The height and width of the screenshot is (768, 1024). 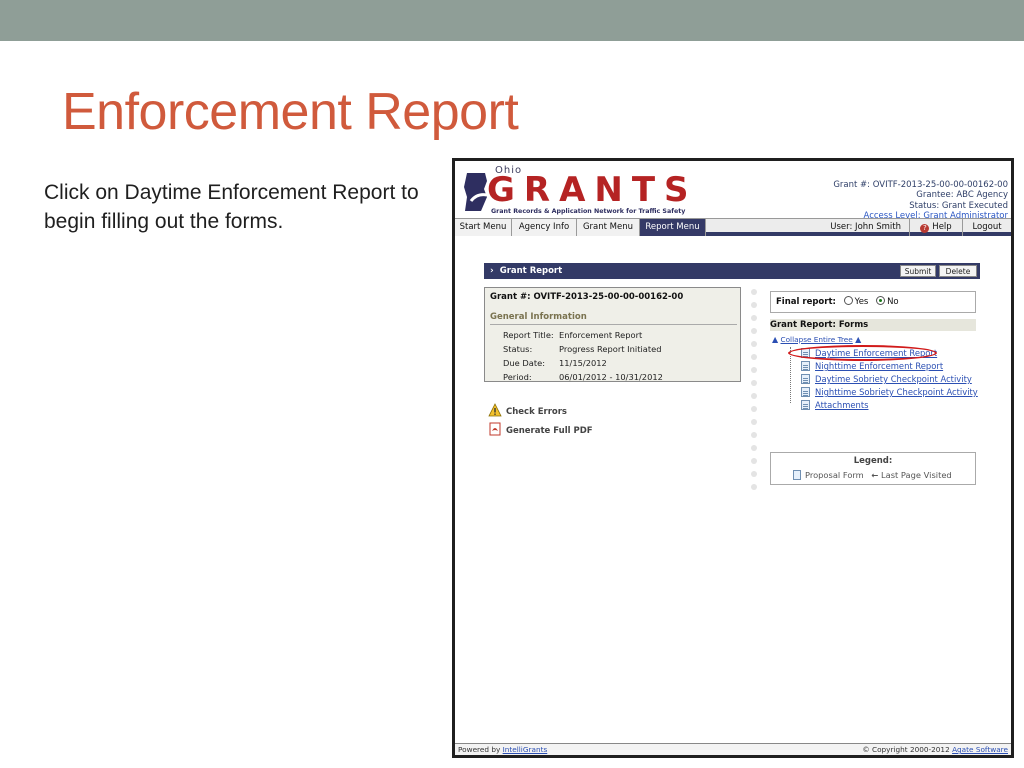 I want to click on check-errors-label: Check Errors, so click(x=536, y=412).